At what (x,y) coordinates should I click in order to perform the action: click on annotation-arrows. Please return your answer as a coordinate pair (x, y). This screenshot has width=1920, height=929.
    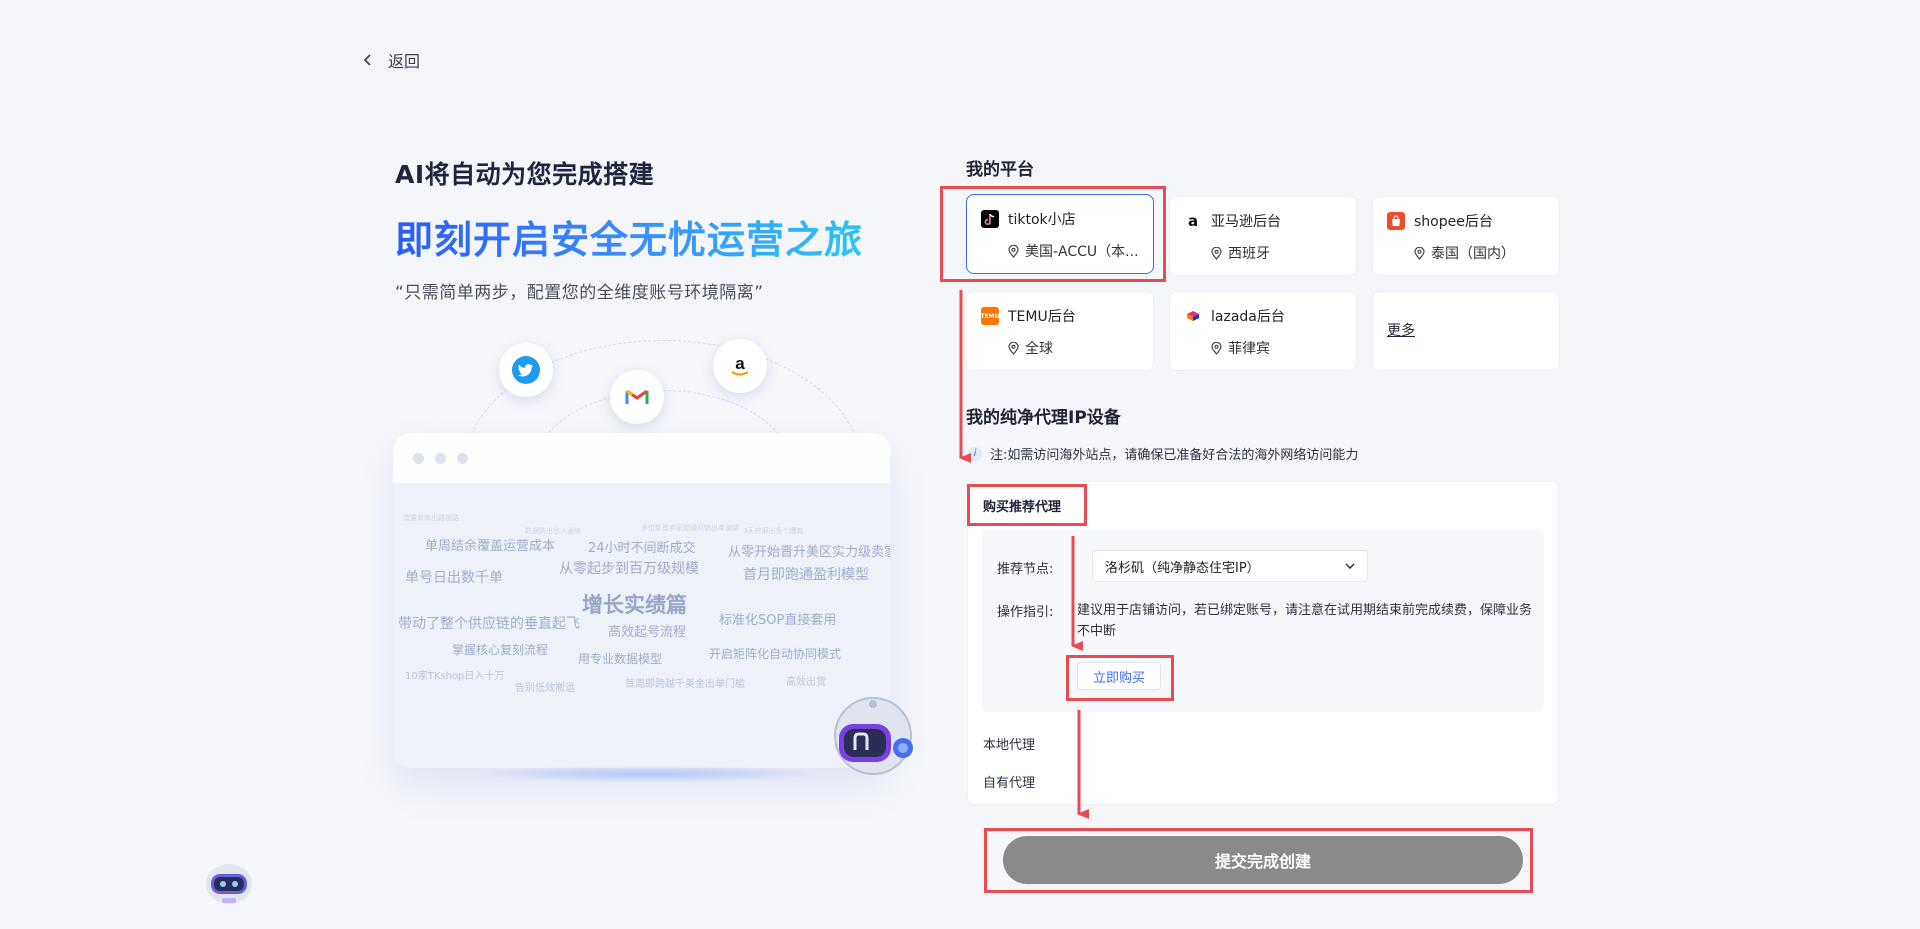
    Looking at the image, I should click on (1024, 554).